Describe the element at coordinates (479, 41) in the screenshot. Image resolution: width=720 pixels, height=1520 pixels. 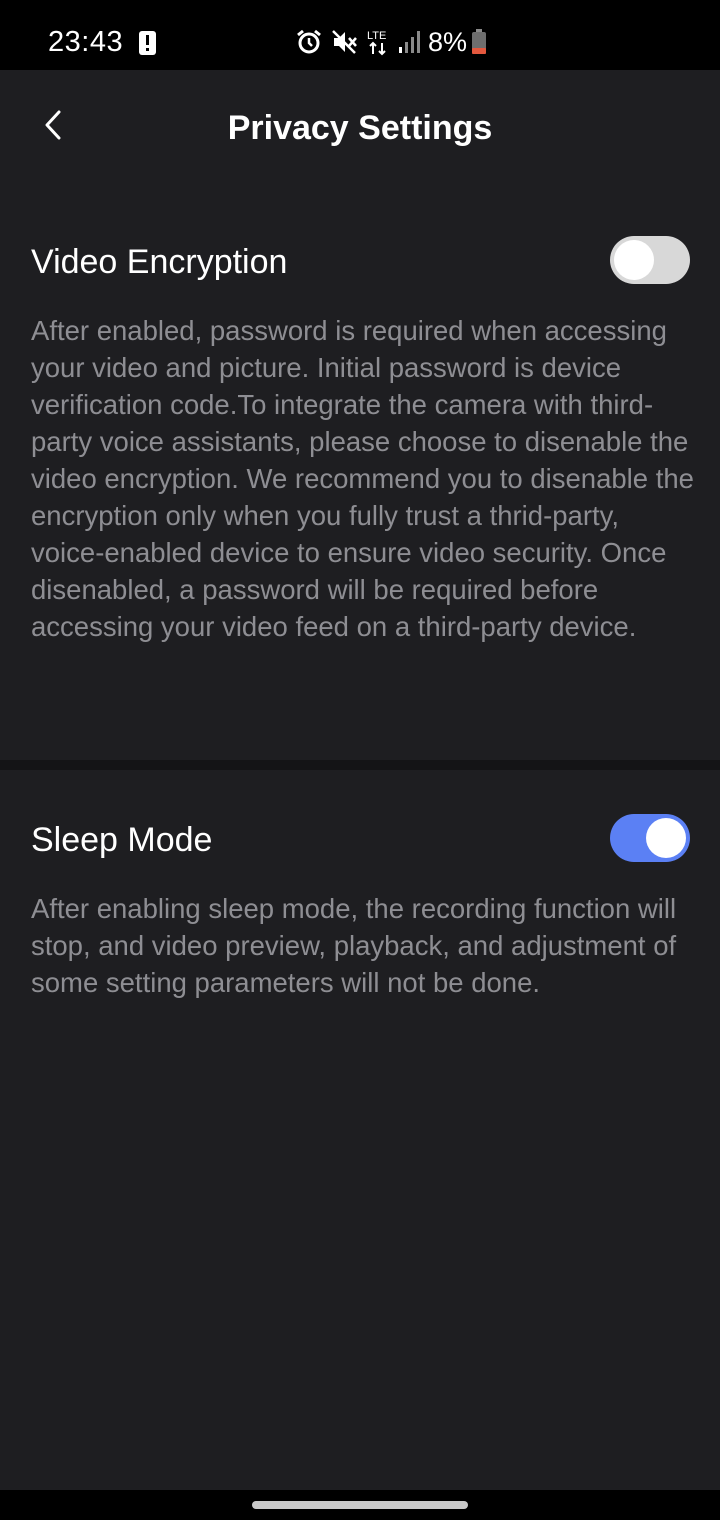
I see `battery-icon` at that location.